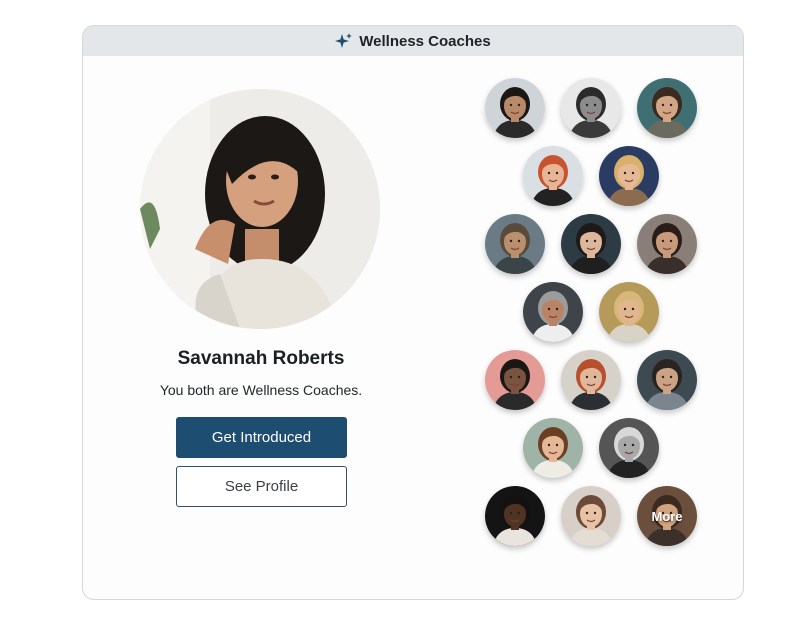 The height and width of the screenshot is (626, 800). What do you see at coordinates (260, 209) in the screenshot?
I see `featured-coach-photo` at bounding box center [260, 209].